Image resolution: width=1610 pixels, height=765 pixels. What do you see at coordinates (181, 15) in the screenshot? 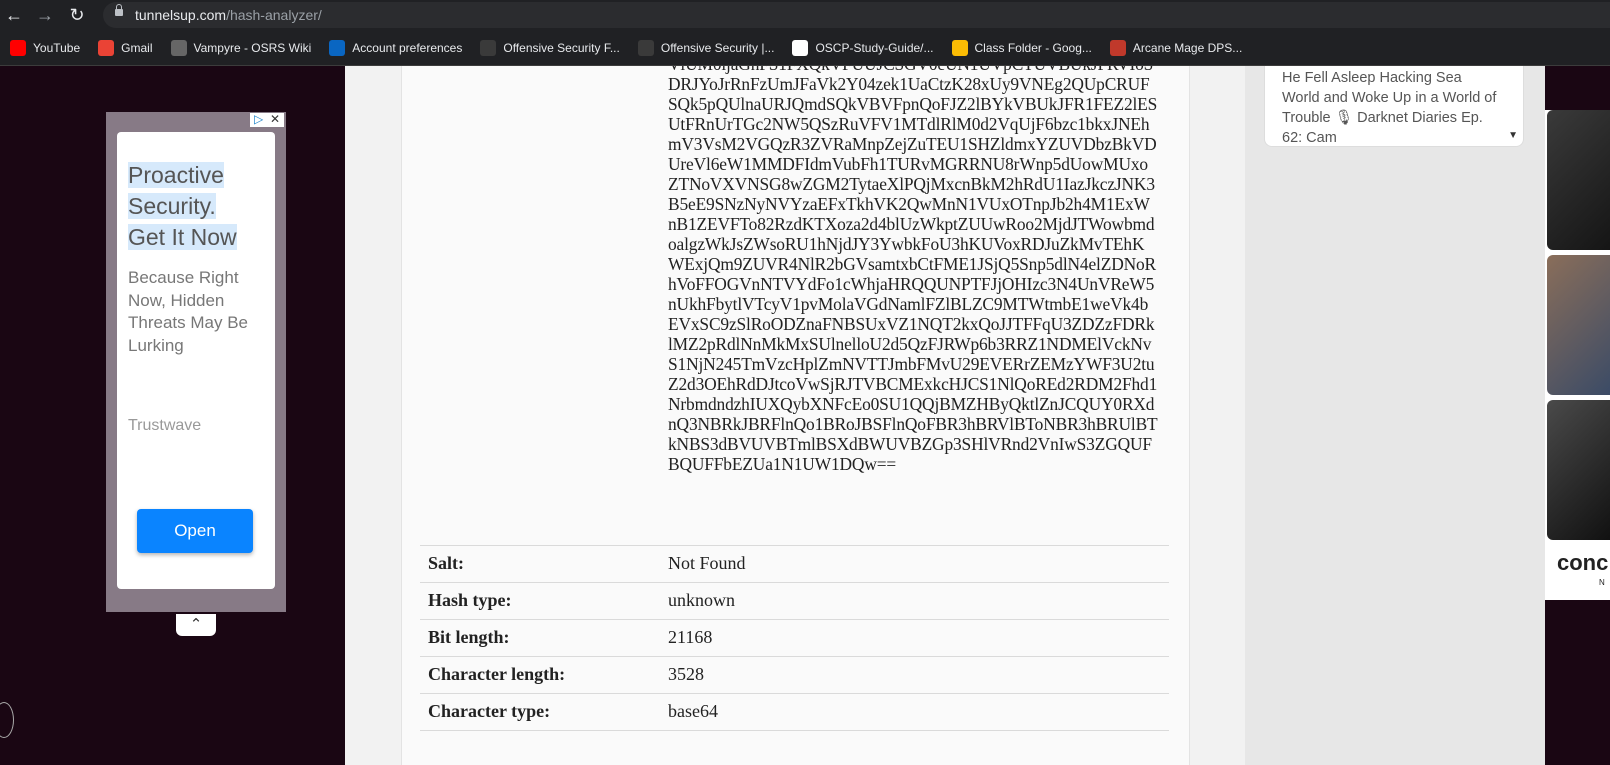
I see `url-domain: tunnelsup.com` at bounding box center [181, 15].